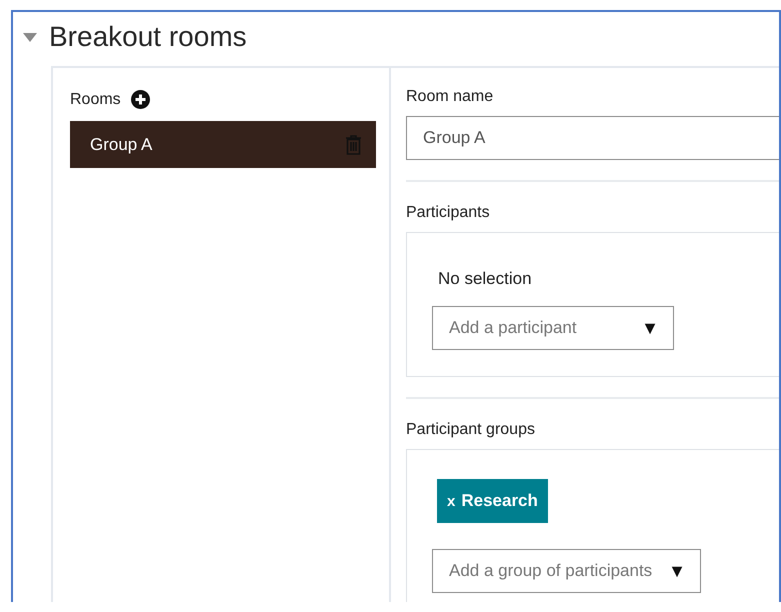 Image resolution: width=781 pixels, height=612 pixels. What do you see at coordinates (592, 138) in the screenshot?
I see `room-name-field: Group A` at bounding box center [592, 138].